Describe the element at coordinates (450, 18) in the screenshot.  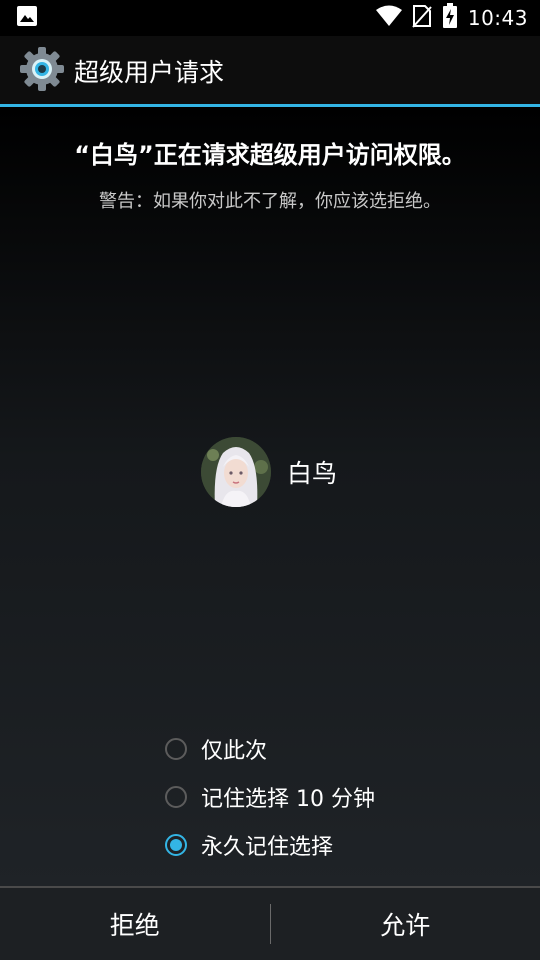
I see `battery-charging-icon` at that location.